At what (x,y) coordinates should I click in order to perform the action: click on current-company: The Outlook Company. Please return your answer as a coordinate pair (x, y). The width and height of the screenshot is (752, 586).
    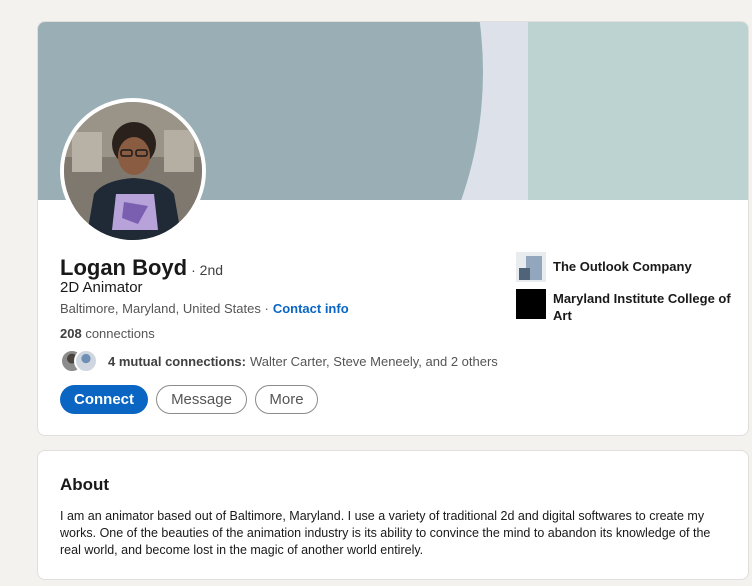
    Looking at the image, I should click on (626, 267).